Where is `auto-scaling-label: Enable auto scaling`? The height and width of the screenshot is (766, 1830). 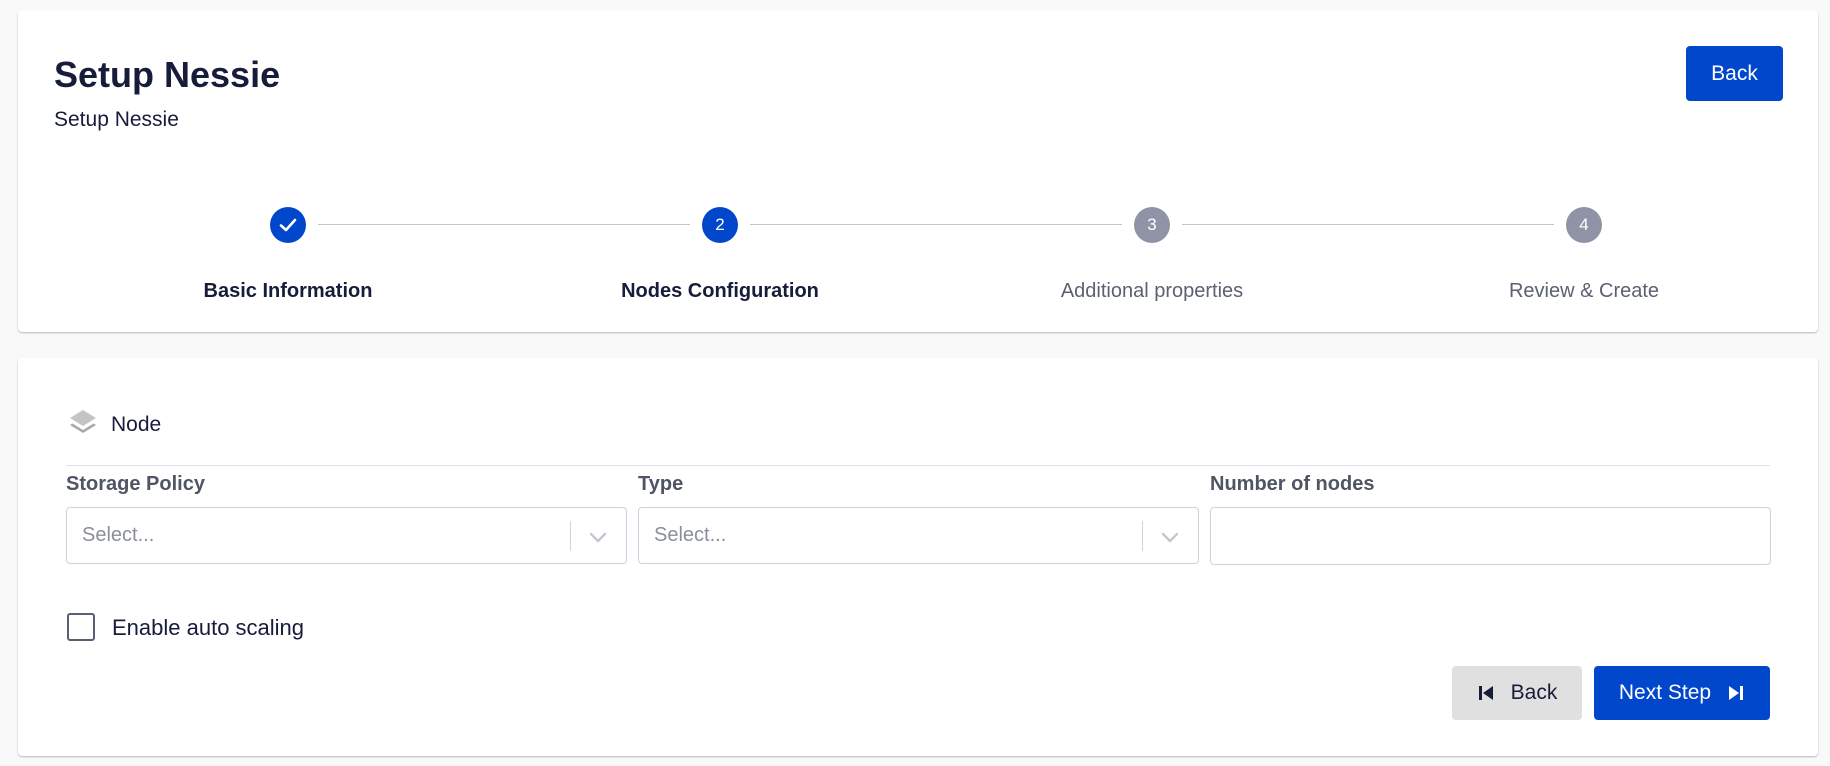 auto-scaling-label: Enable auto scaling is located at coordinates (208, 628).